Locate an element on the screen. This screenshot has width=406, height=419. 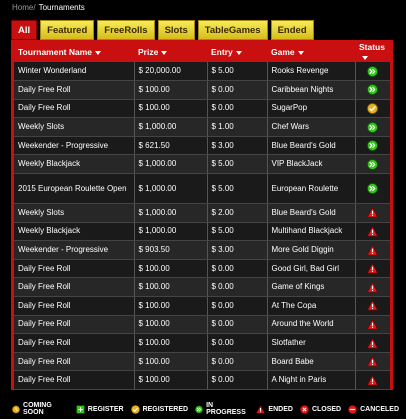
column-header-prize: Prize is located at coordinates (170, 52).